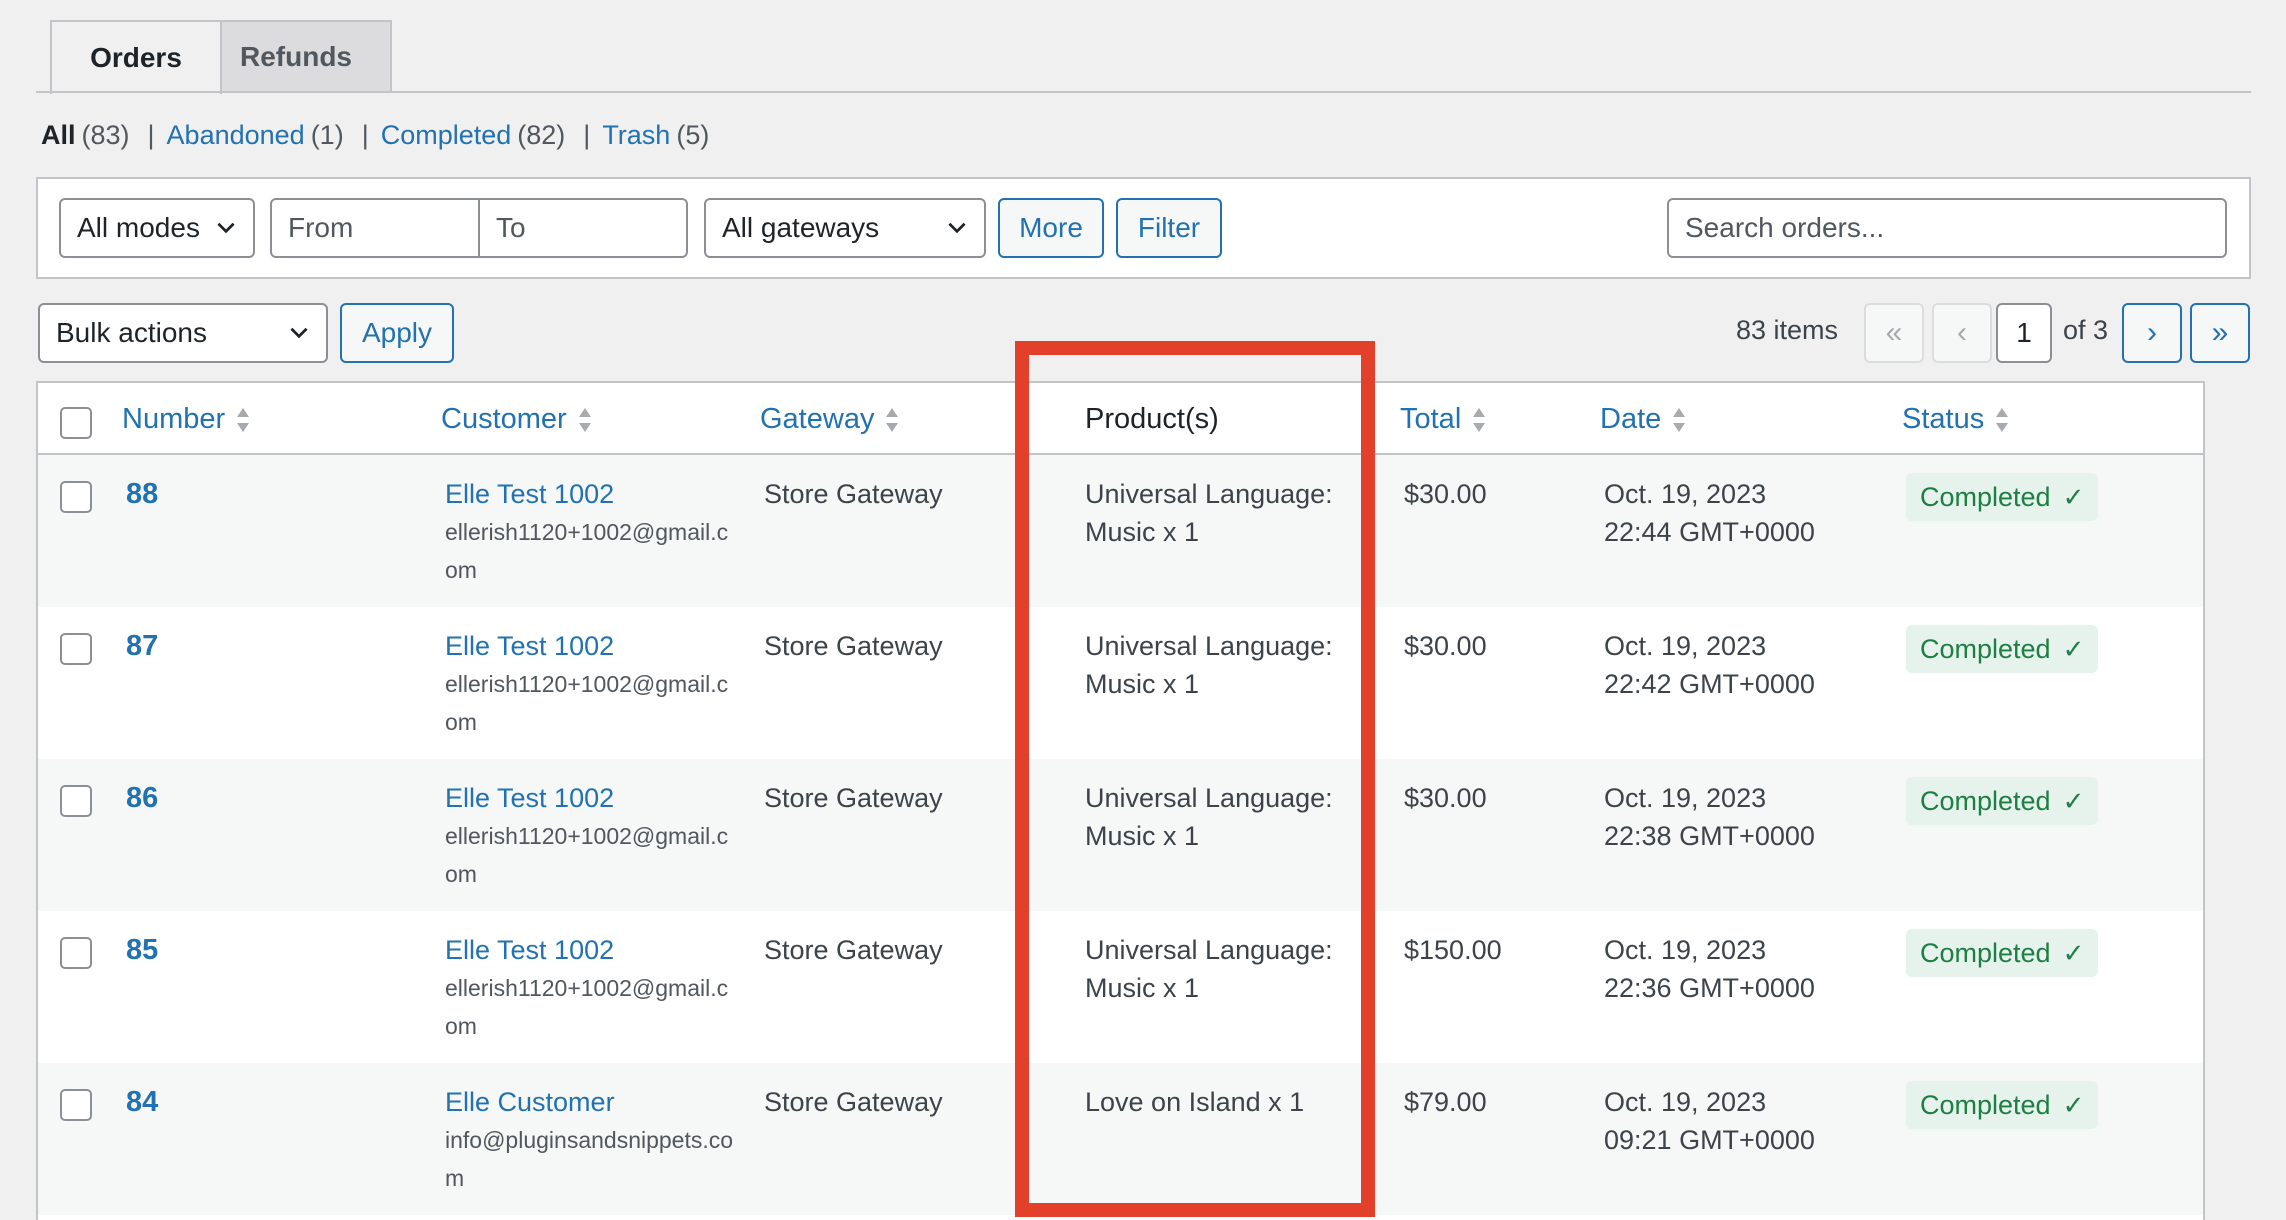  What do you see at coordinates (1962, 333) in the screenshot?
I see `prev-page-button: ‹` at bounding box center [1962, 333].